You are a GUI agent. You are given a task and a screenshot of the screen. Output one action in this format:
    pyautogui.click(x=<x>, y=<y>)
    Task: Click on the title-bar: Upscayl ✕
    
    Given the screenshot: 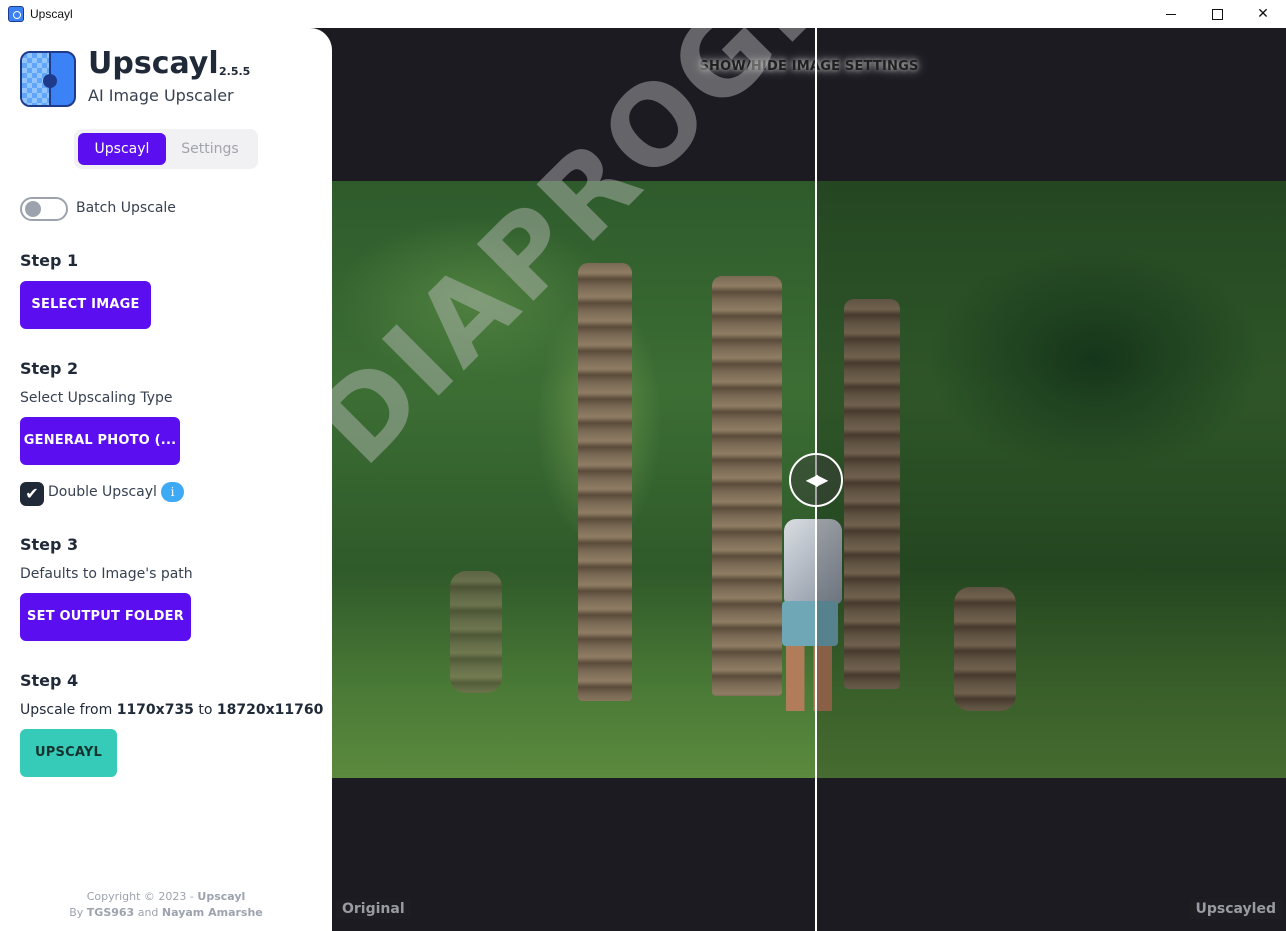 What is the action you would take?
    pyautogui.click(x=643, y=14)
    